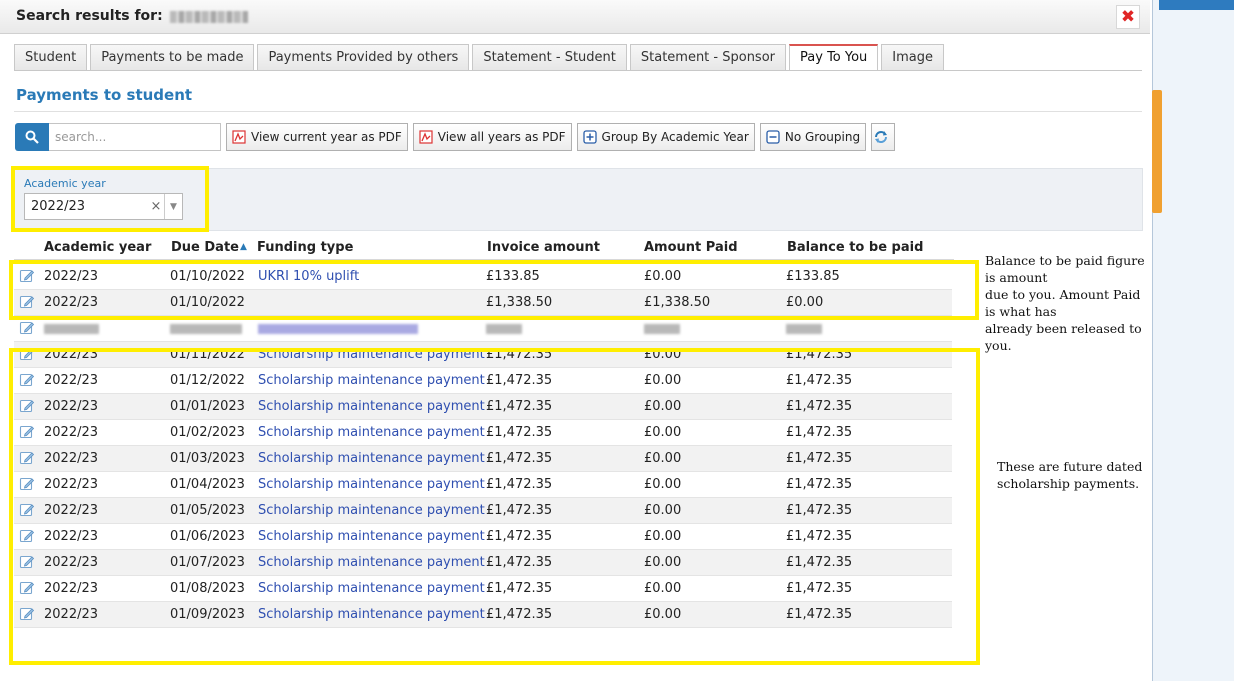  What do you see at coordinates (207, 276) in the screenshot?
I see `cell-due-date: 01/10/2022` at bounding box center [207, 276].